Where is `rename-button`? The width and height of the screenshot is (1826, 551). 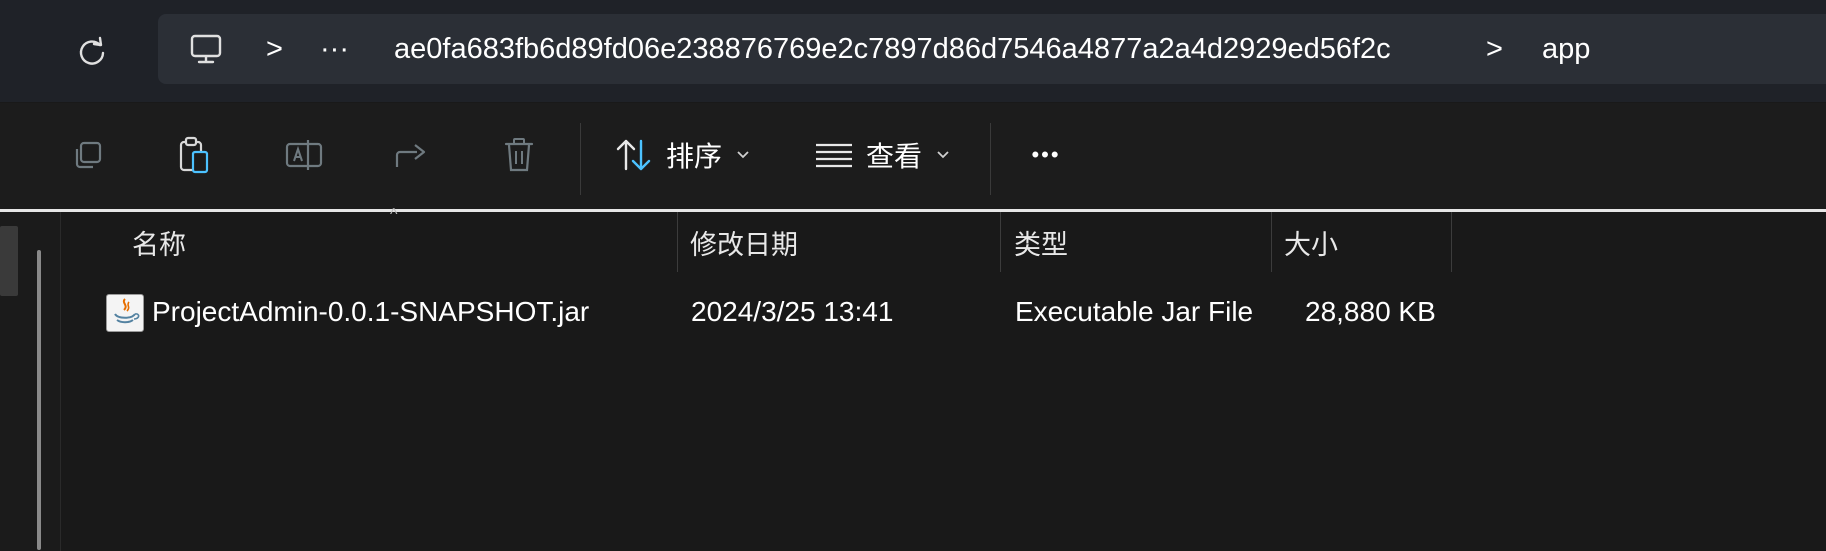
rename-button is located at coordinates (304, 155).